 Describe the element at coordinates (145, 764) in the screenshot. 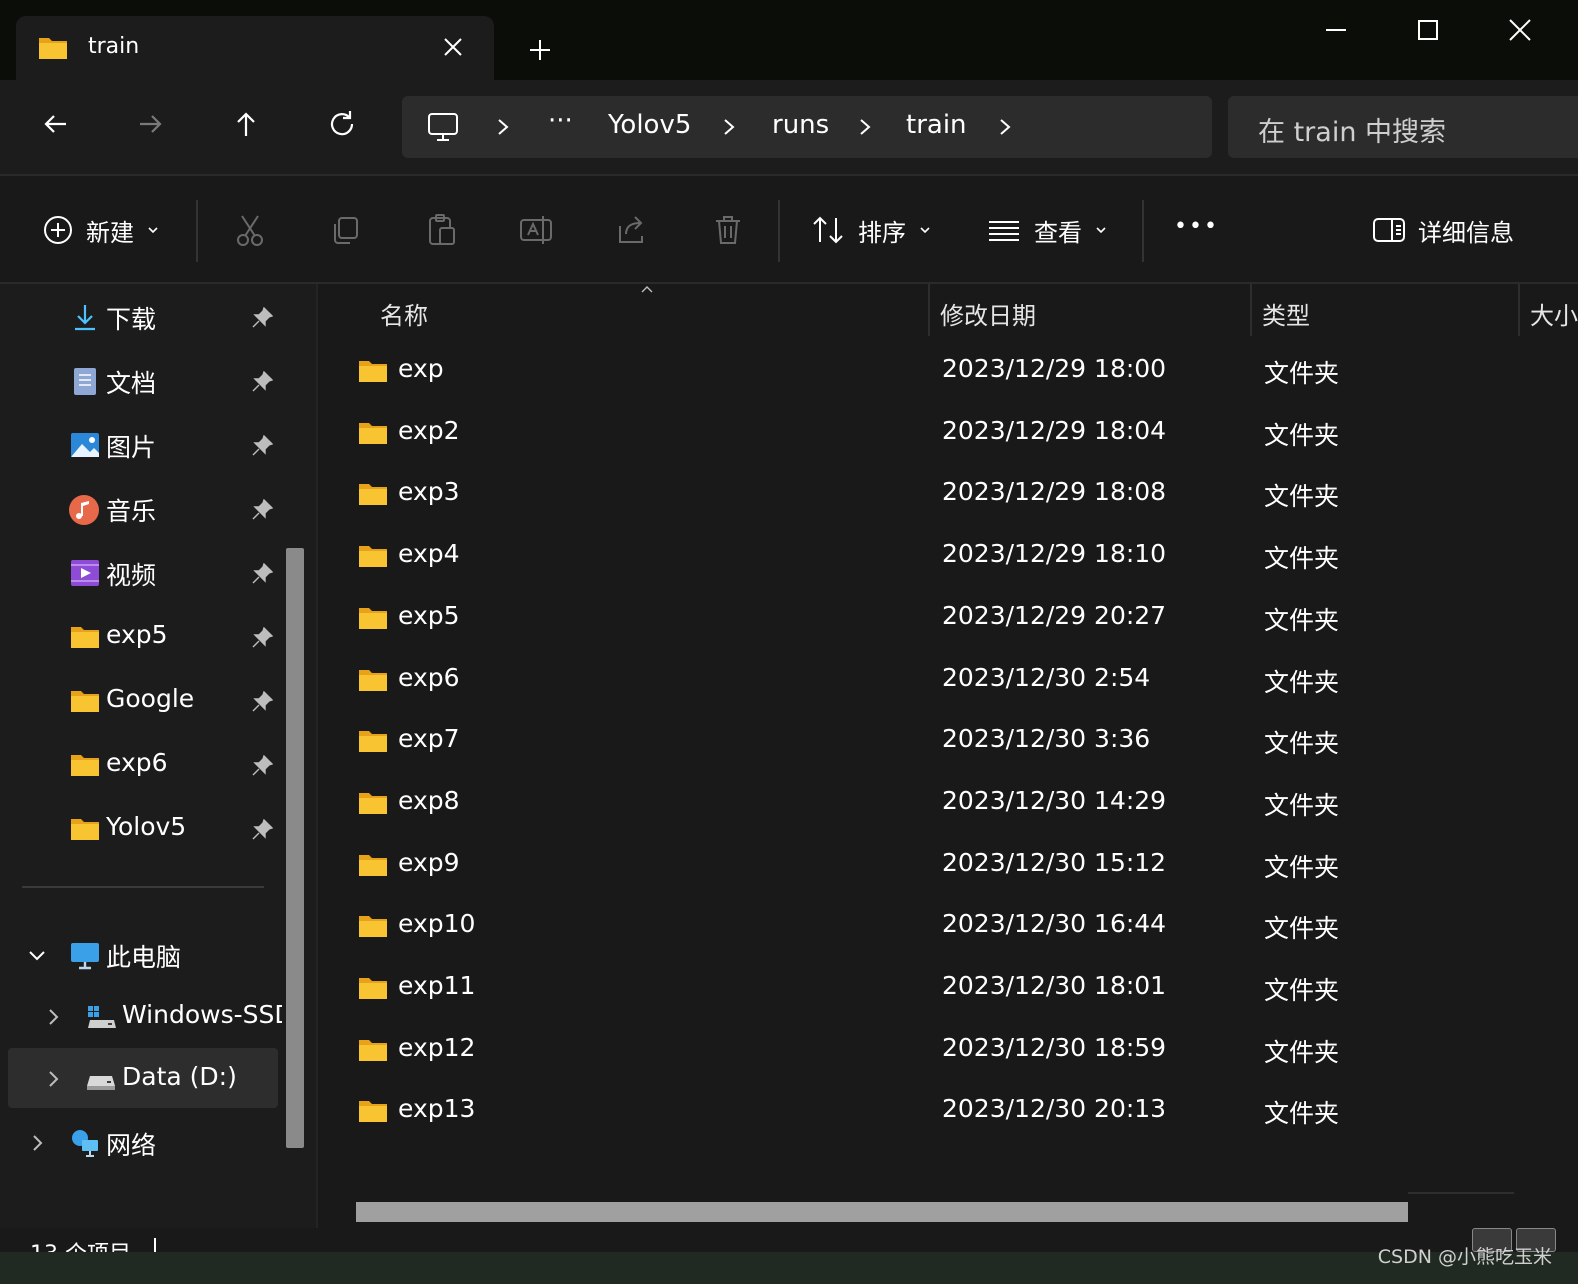

I see `sidebar-item-exp6: exp6` at that location.